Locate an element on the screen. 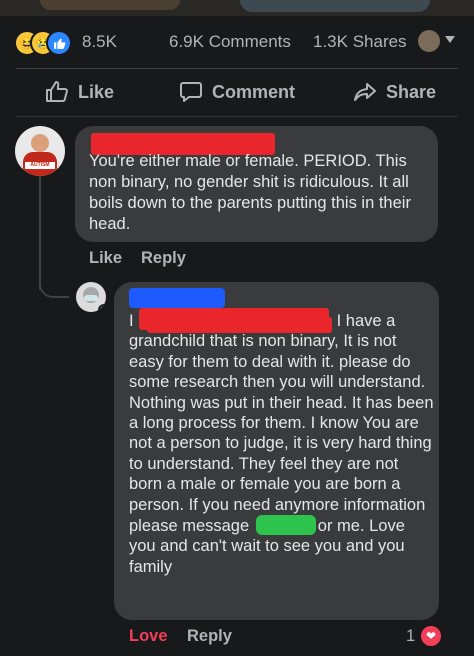  reply-text-line1: I have a is located at coordinates (366, 321).